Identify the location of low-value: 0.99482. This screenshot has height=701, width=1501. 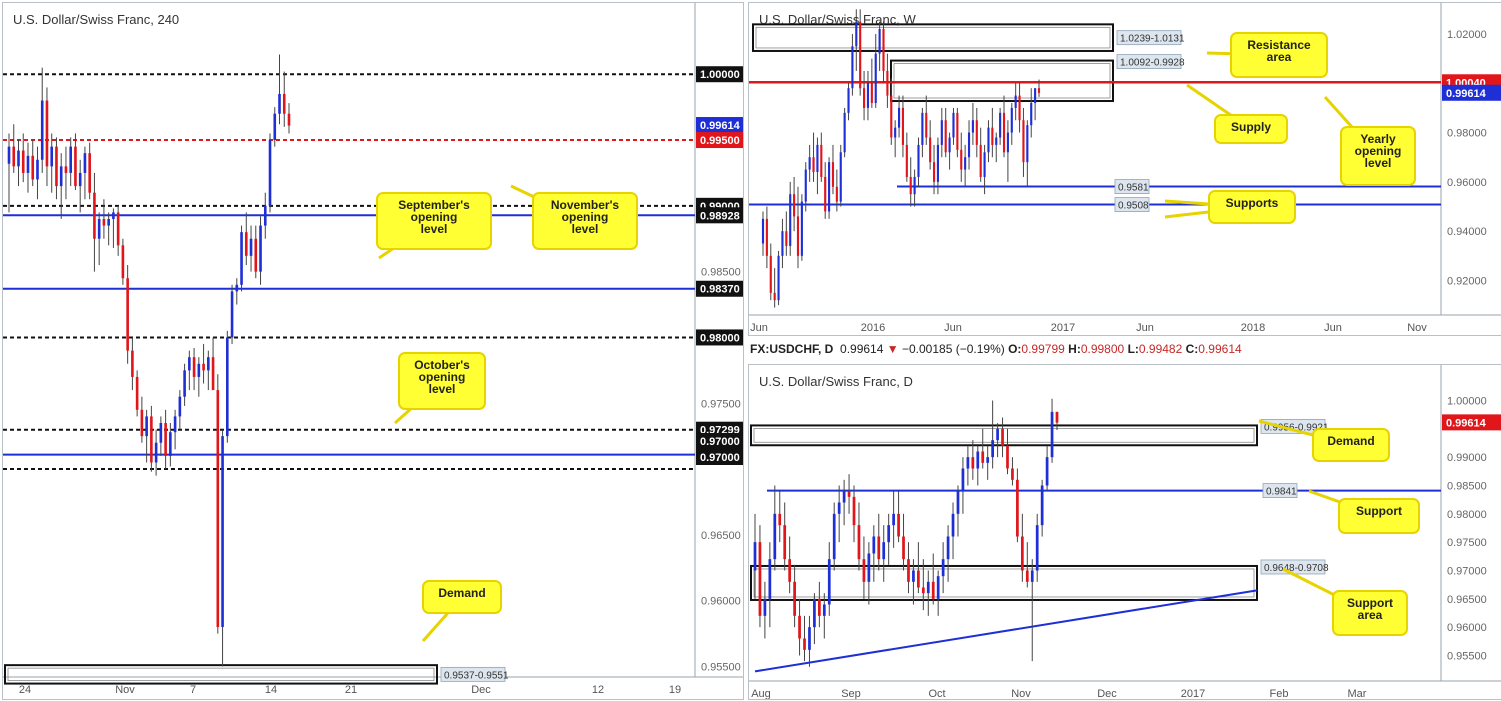
(1160, 349).